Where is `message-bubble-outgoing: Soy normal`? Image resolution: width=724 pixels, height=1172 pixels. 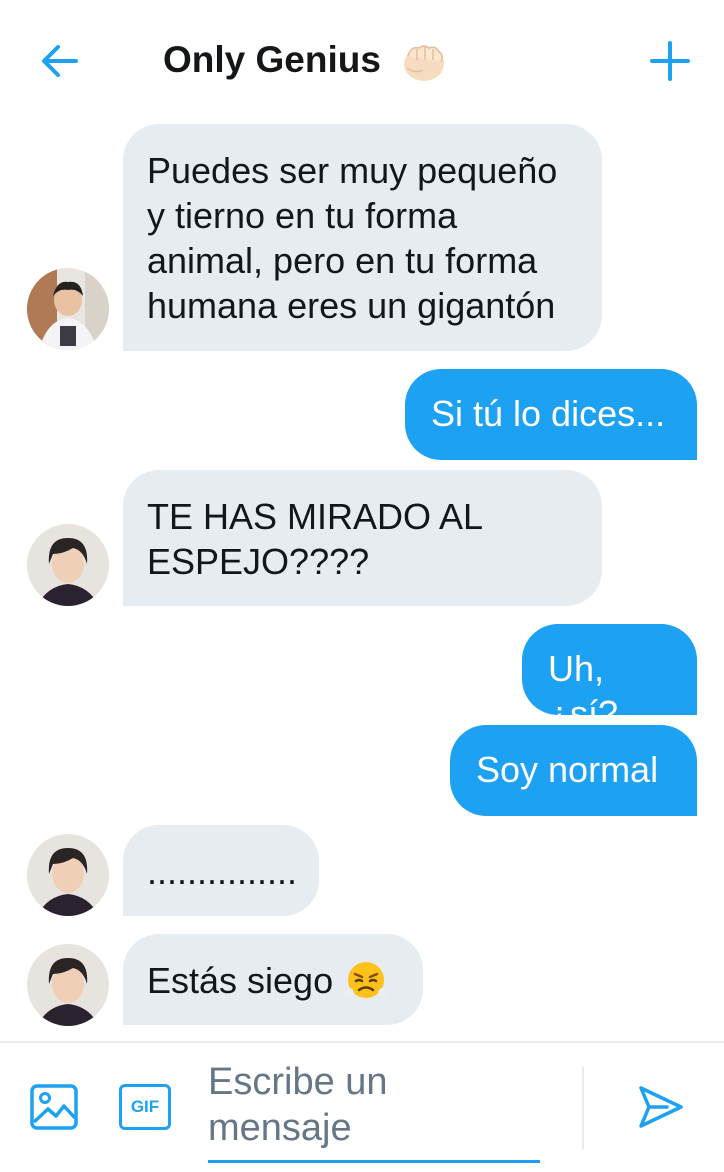 message-bubble-outgoing: Soy normal is located at coordinates (573, 770).